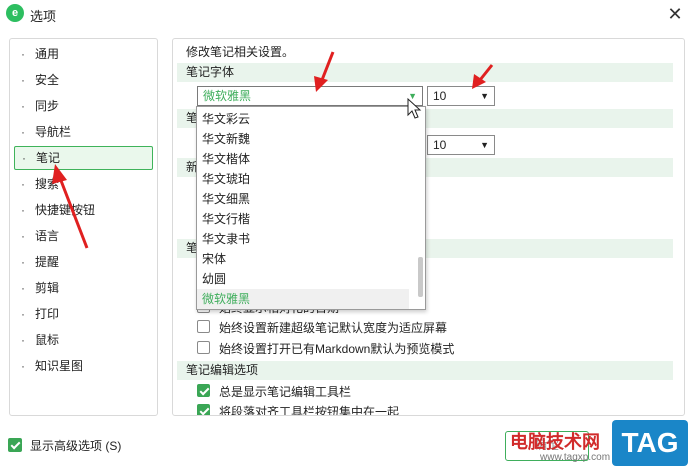  I want to click on font-option: 华文细黑, so click(303, 199).